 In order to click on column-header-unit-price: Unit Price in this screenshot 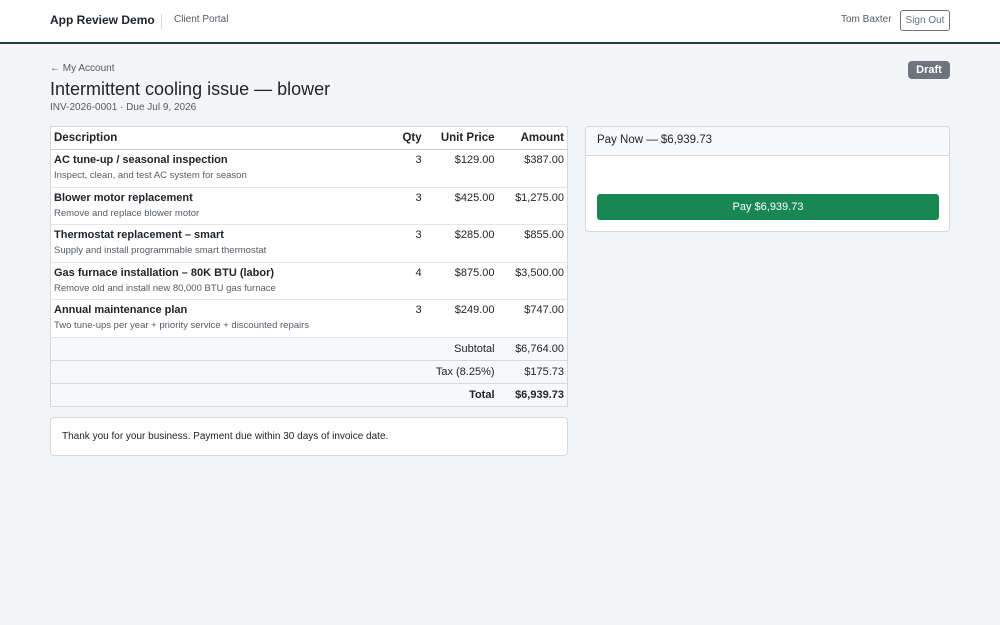, I will do `click(461, 138)`.